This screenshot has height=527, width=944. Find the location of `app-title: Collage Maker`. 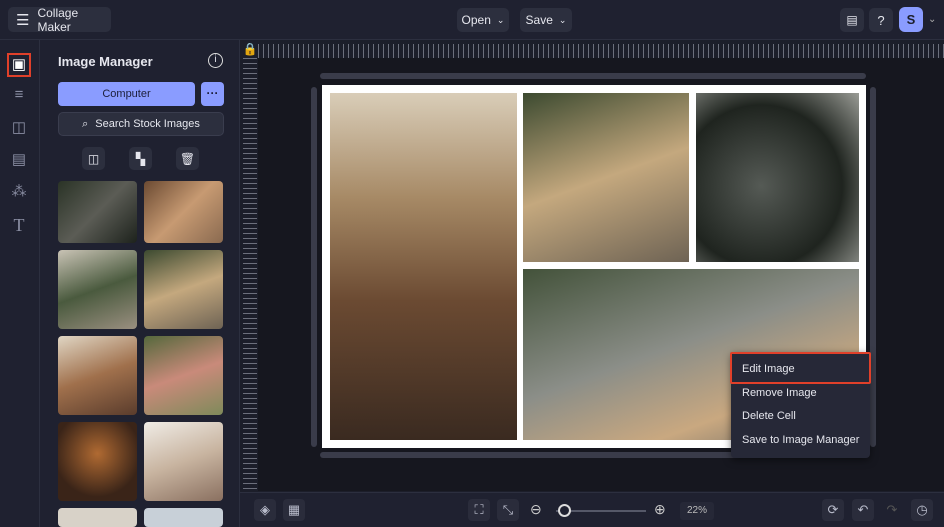

app-title: Collage Maker is located at coordinates (58, 19).